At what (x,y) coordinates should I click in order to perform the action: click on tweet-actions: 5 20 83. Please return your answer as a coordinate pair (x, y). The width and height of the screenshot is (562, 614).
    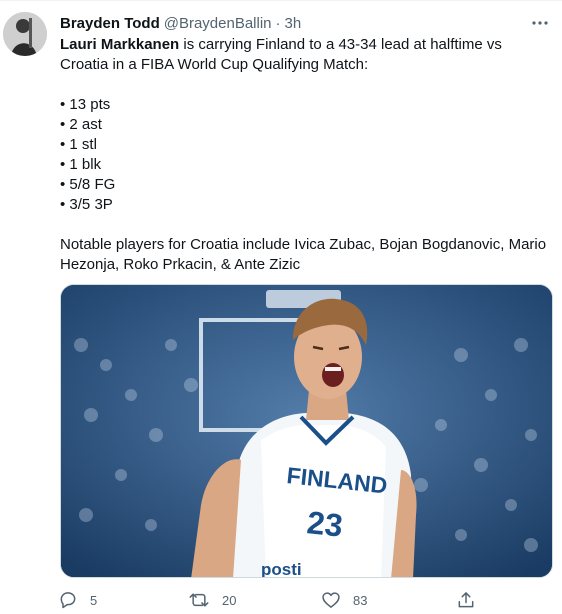
    Looking at the image, I should click on (273, 600).